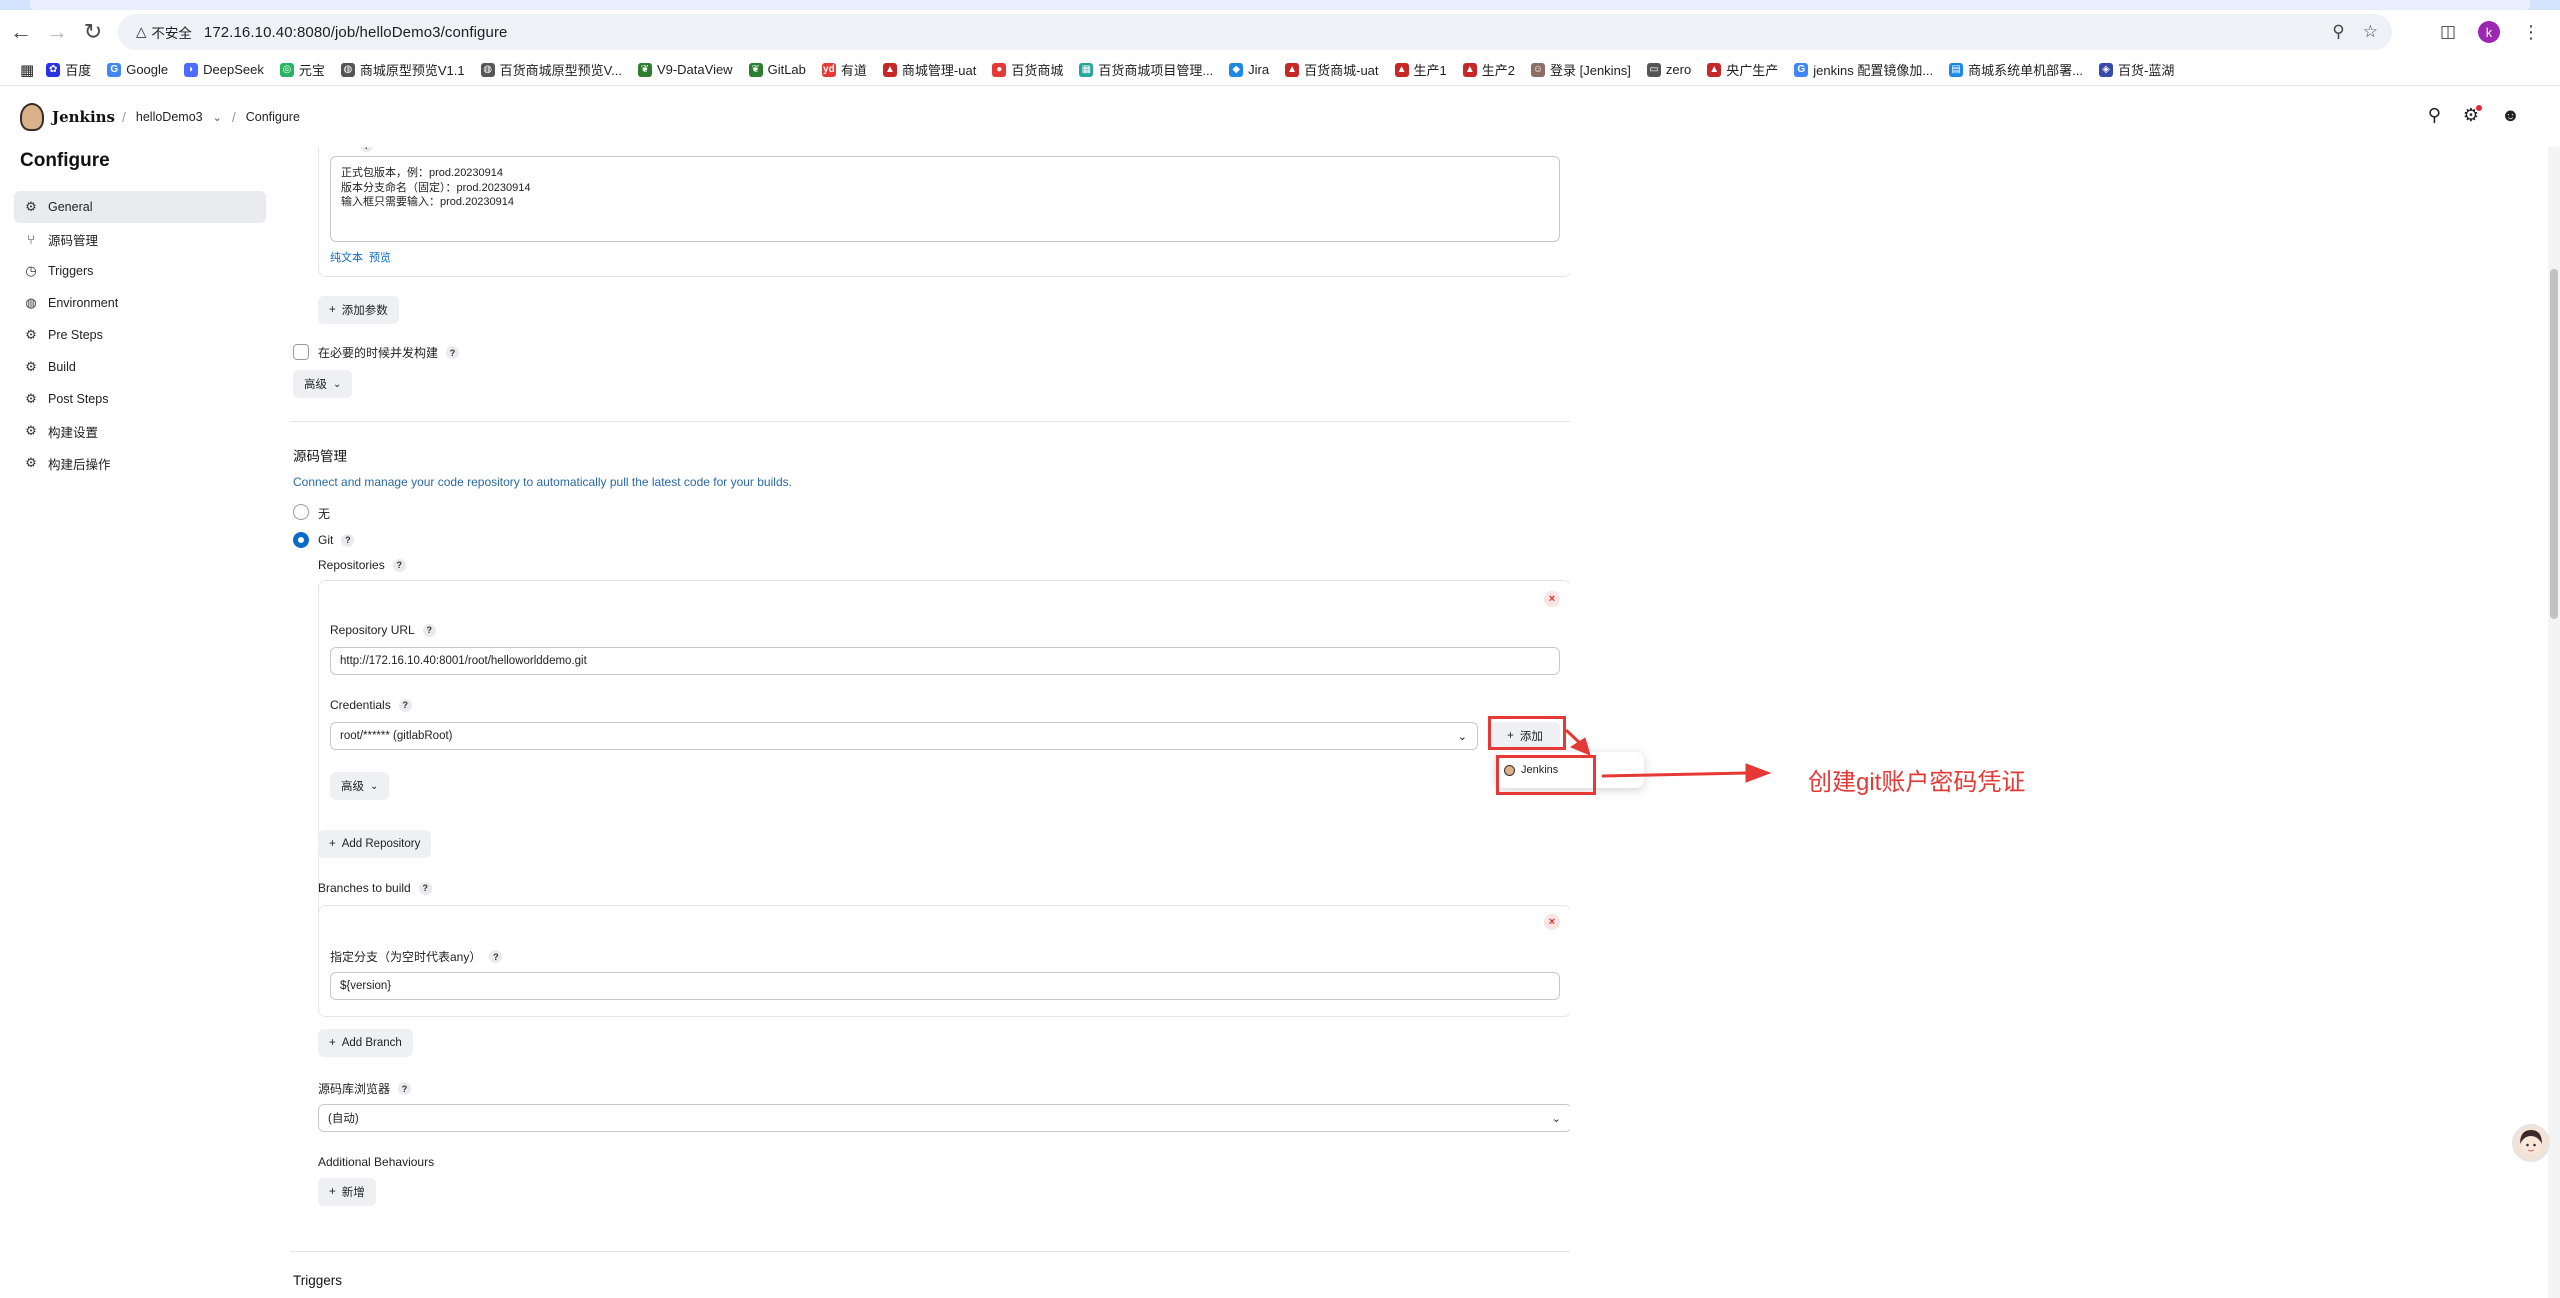  I want to click on breadcrumb-page: Configure, so click(273, 117).